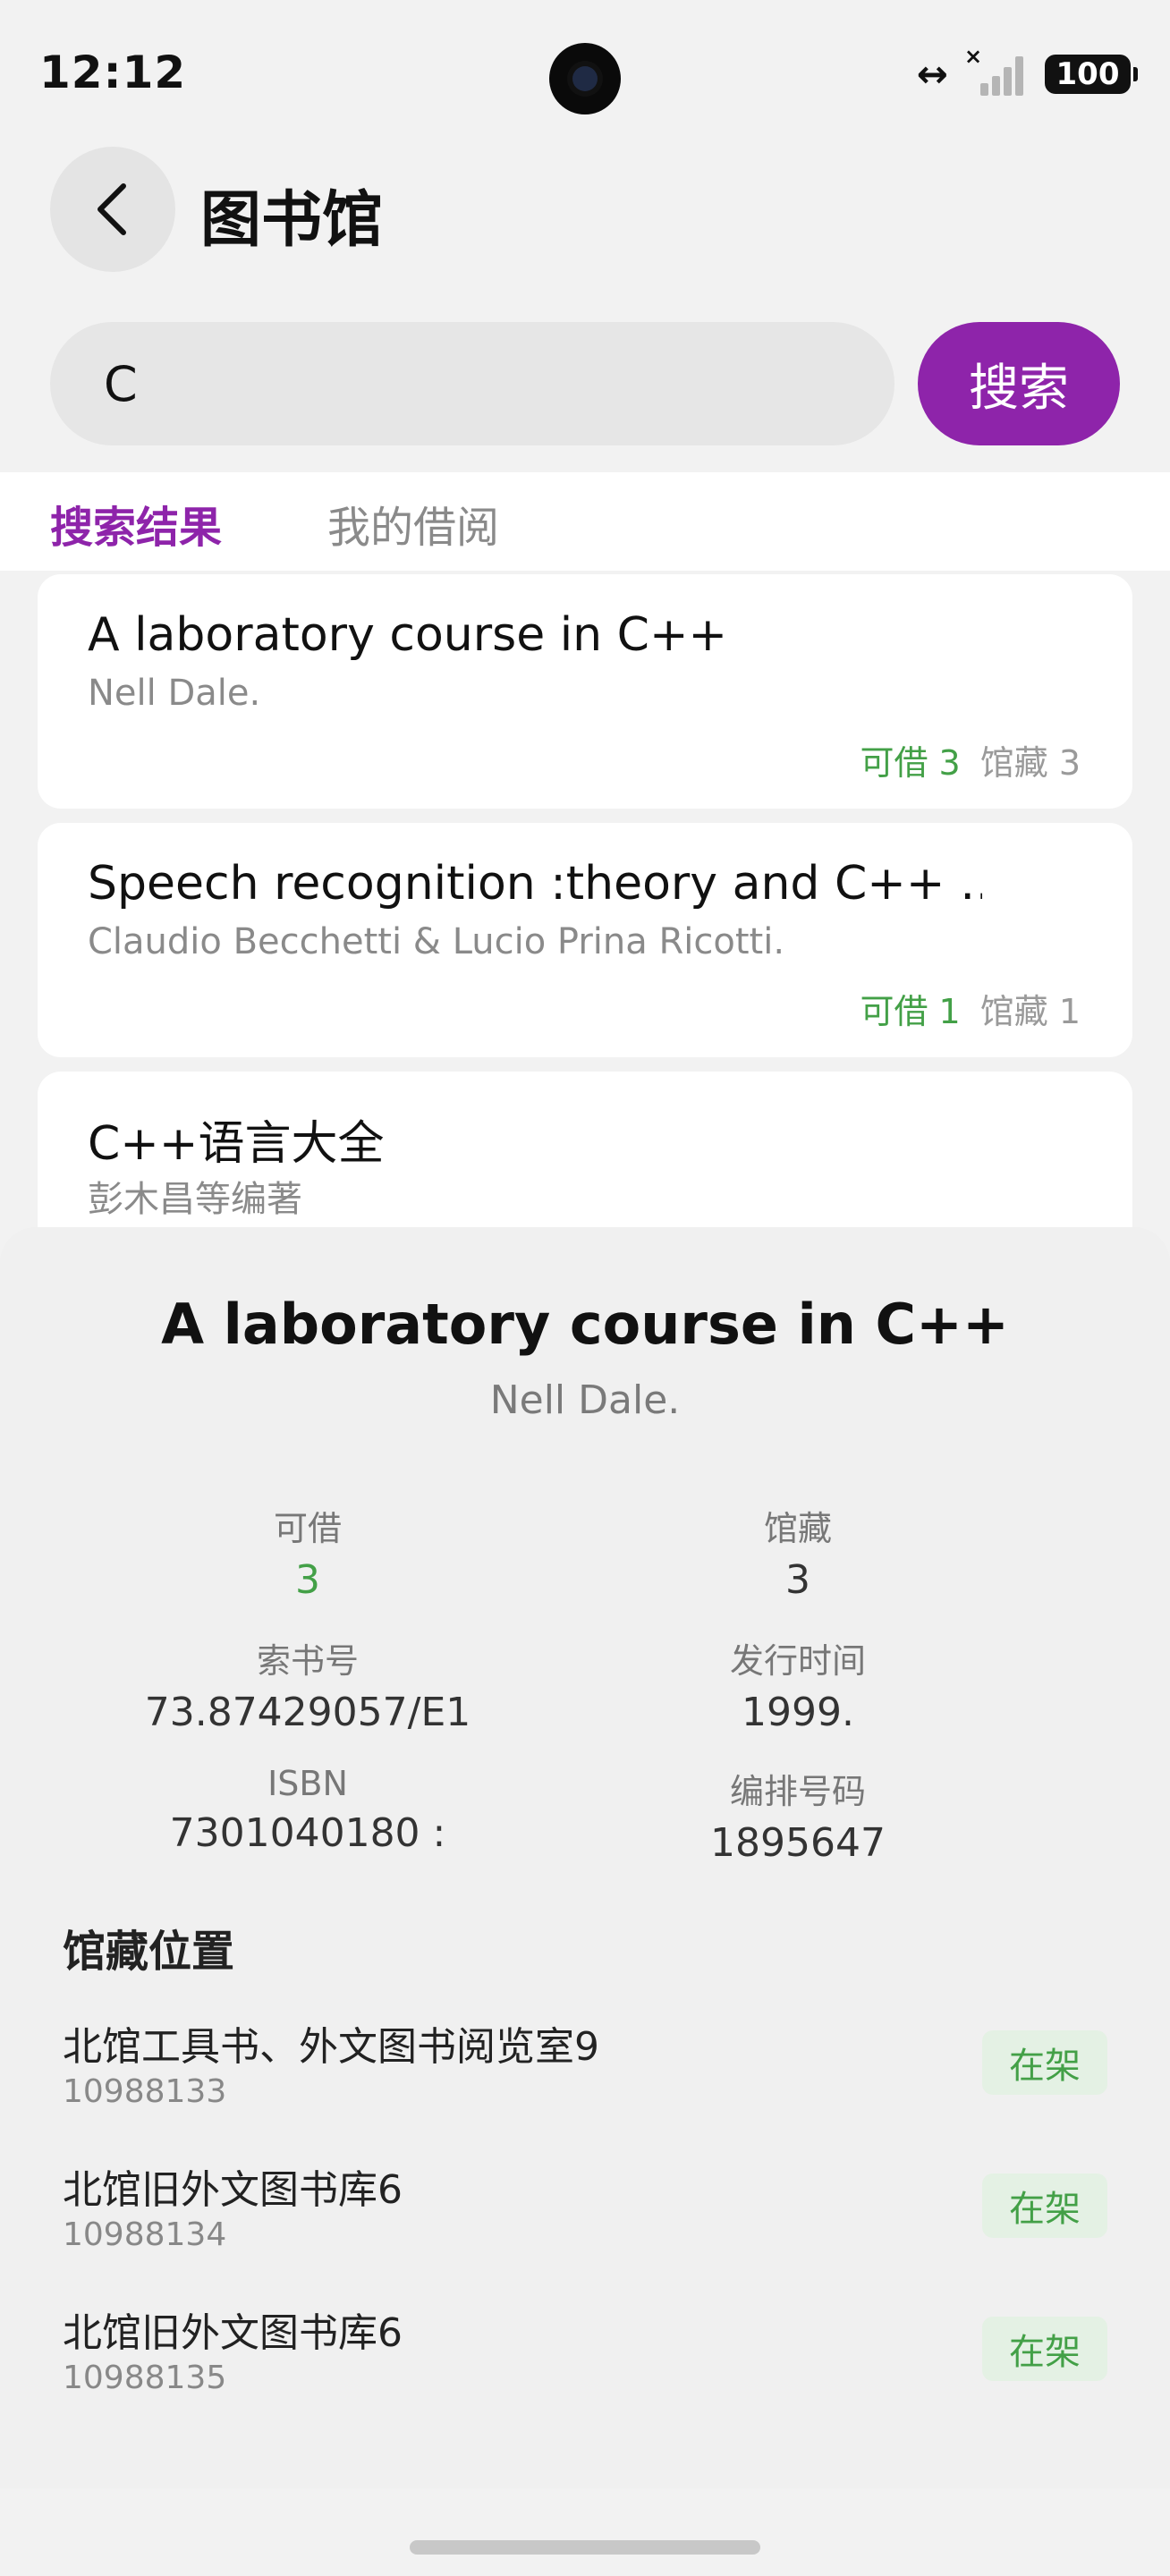 The width and height of the screenshot is (1170, 2576). What do you see at coordinates (797, 1552) in the screenshot?
I see `field-holdings: 馆藏 3` at bounding box center [797, 1552].